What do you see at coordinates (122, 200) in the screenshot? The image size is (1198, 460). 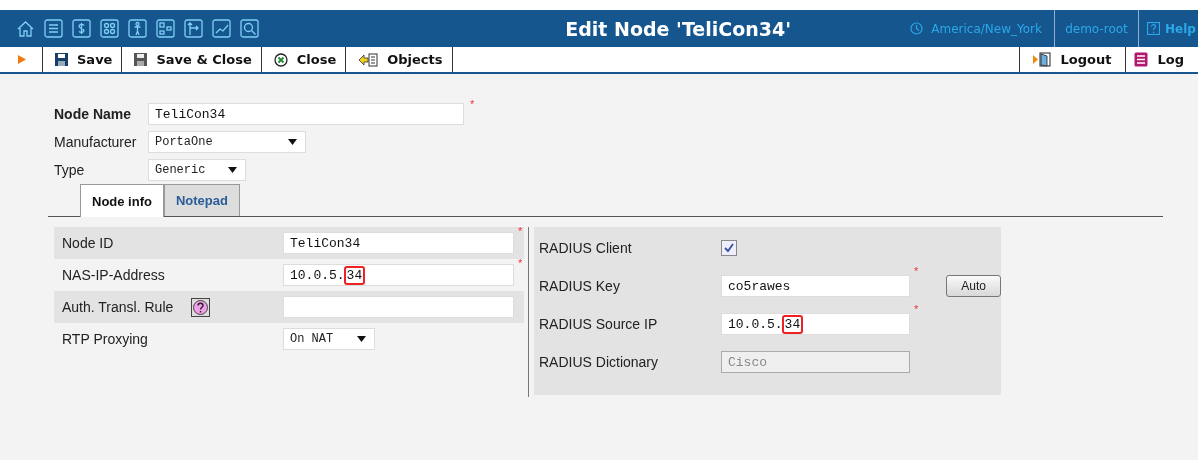 I see `tab: Node info` at bounding box center [122, 200].